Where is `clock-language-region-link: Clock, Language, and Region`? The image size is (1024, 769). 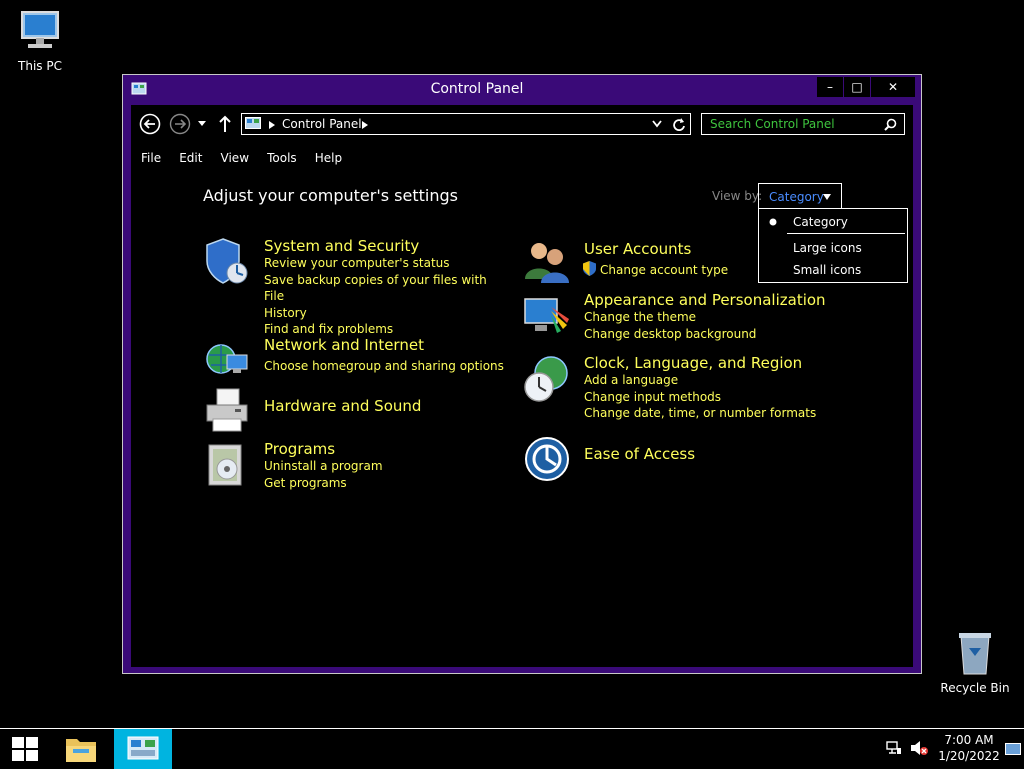
clock-language-region-link: Clock, Language, and Region is located at coordinates (714, 363).